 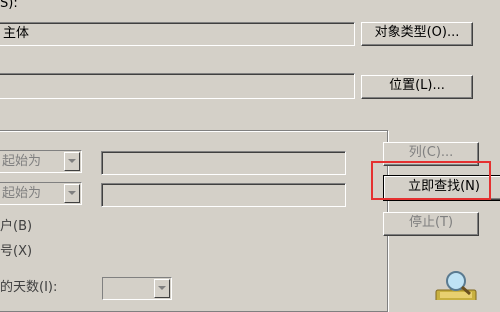 What do you see at coordinates (137, 288) in the screenshot?
I see `days-since-logon-combo` at bounding box center [137, 288].